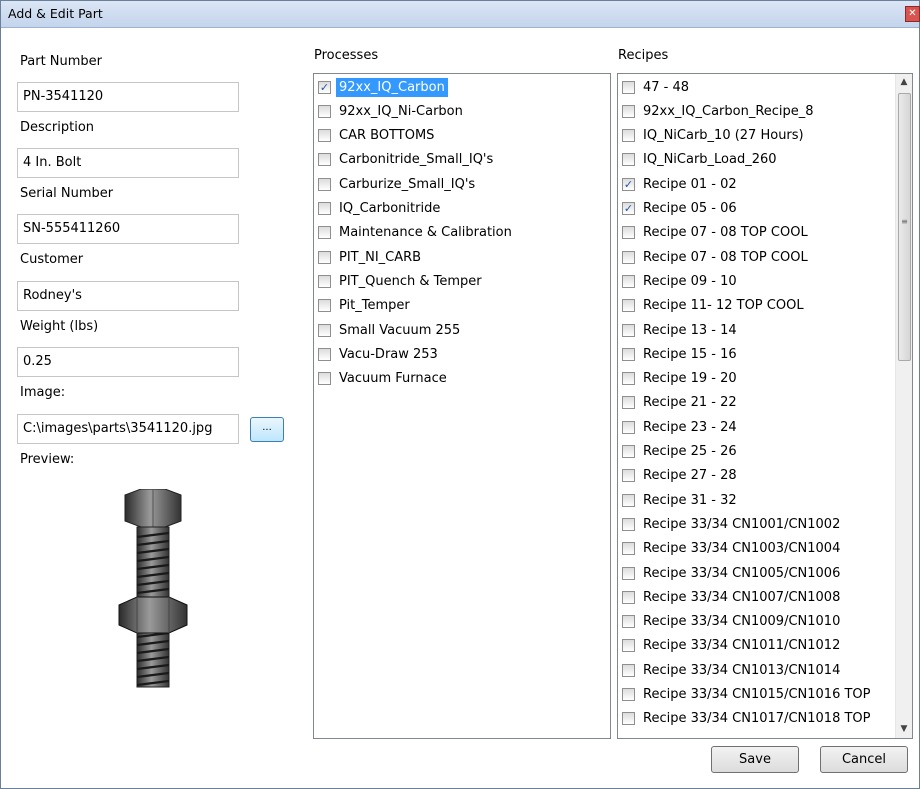 This screenshot has width=920, height=789. I want to click on recipe-list-item: Recipe 21 - 22, so click(681, 403).